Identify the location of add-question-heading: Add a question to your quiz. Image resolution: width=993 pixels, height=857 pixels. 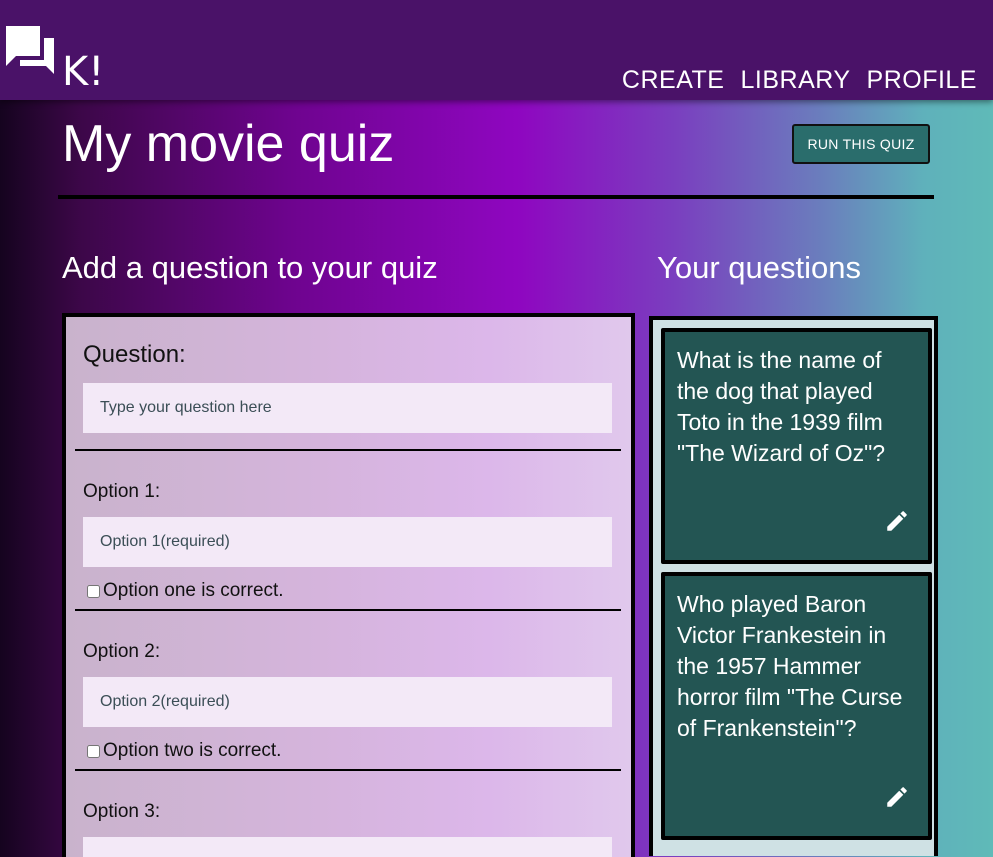
(250, 267).